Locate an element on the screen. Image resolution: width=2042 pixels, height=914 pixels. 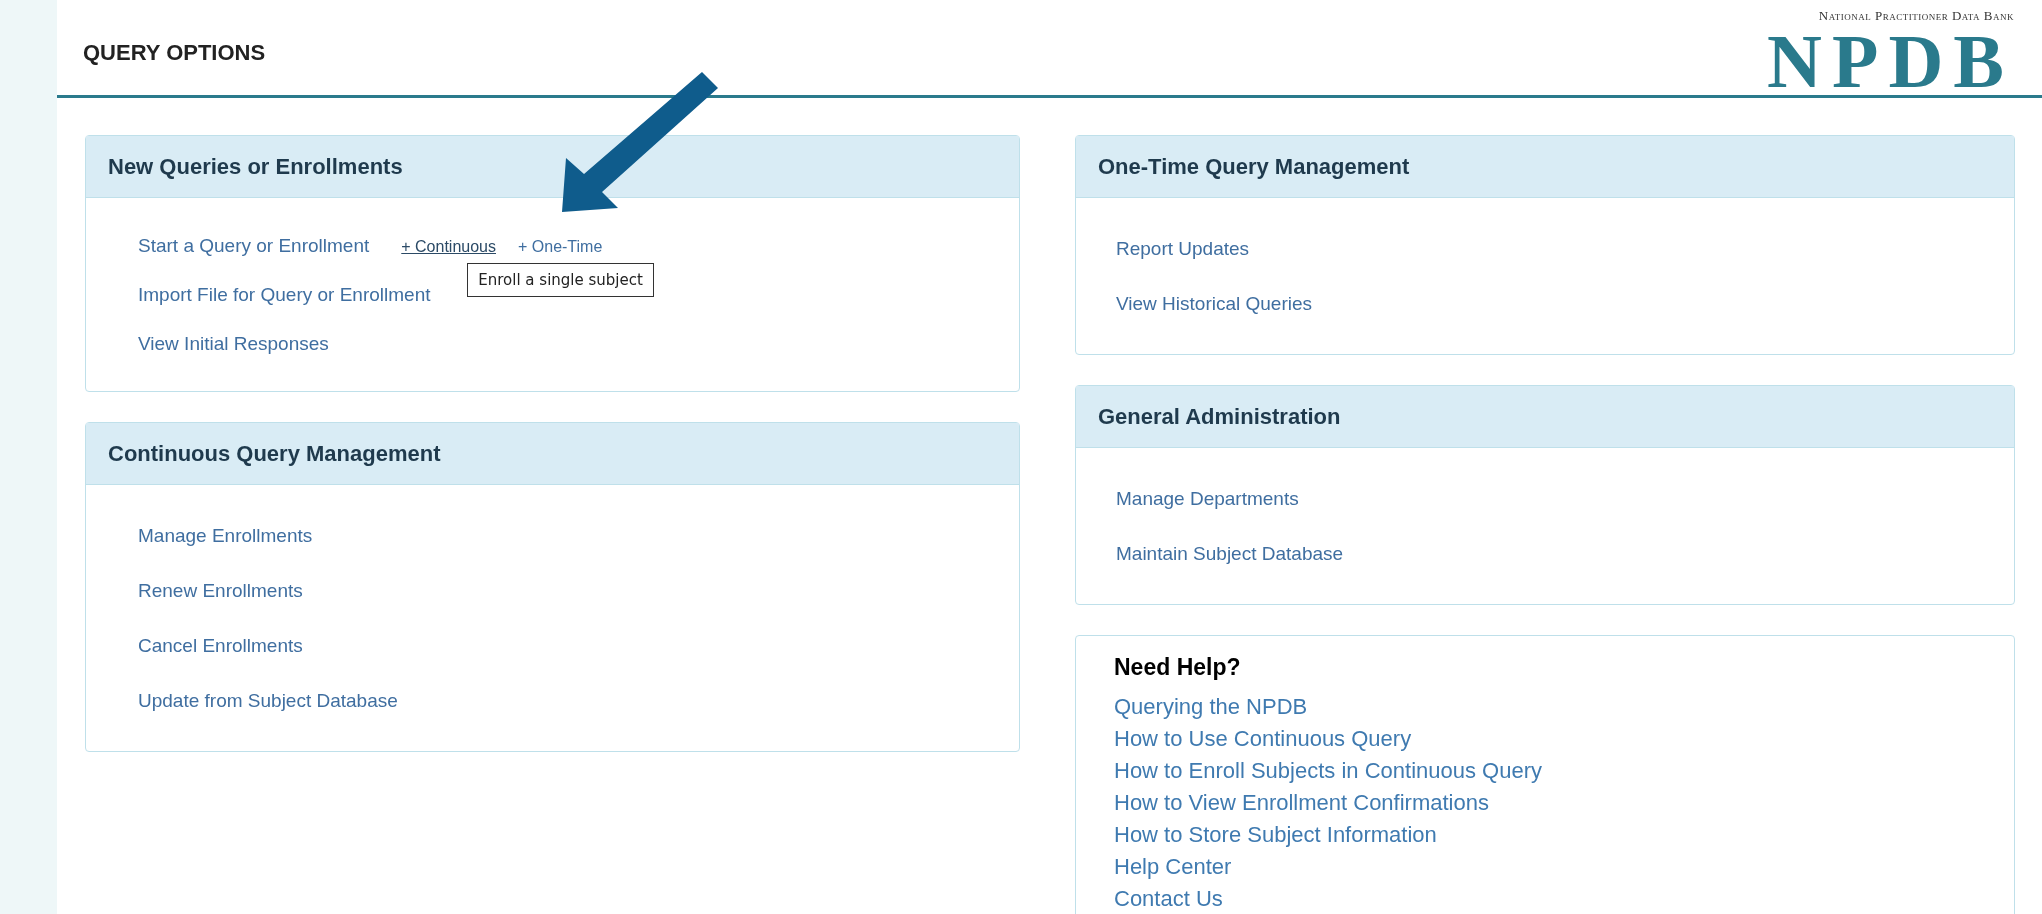
logo-tagline: National Practitioner Data Bank is located at coordinates (1916, 16).